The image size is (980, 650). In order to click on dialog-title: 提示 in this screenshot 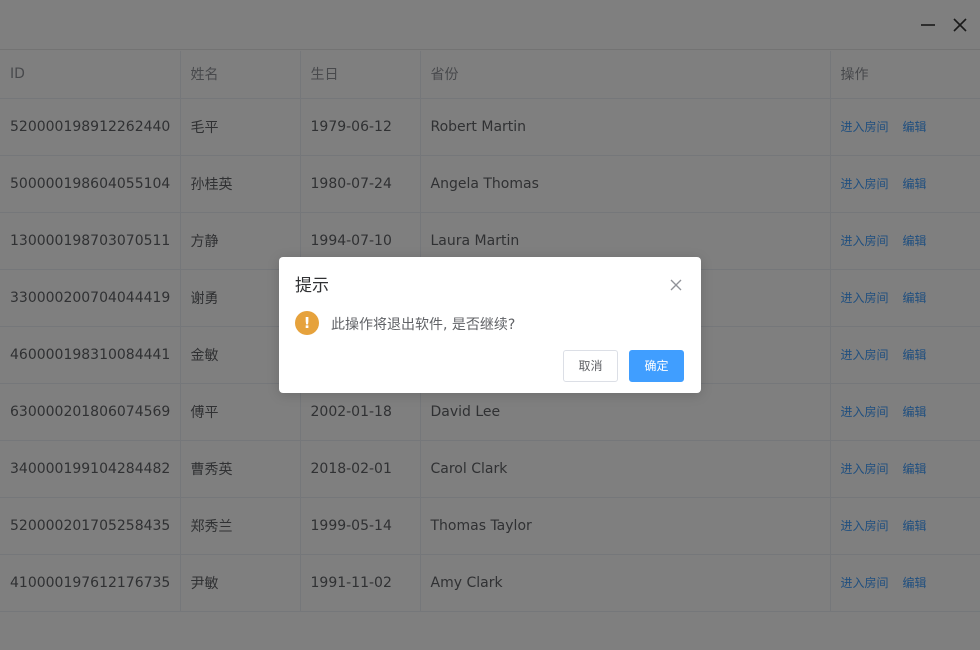, I will do `click(312, 286)`.